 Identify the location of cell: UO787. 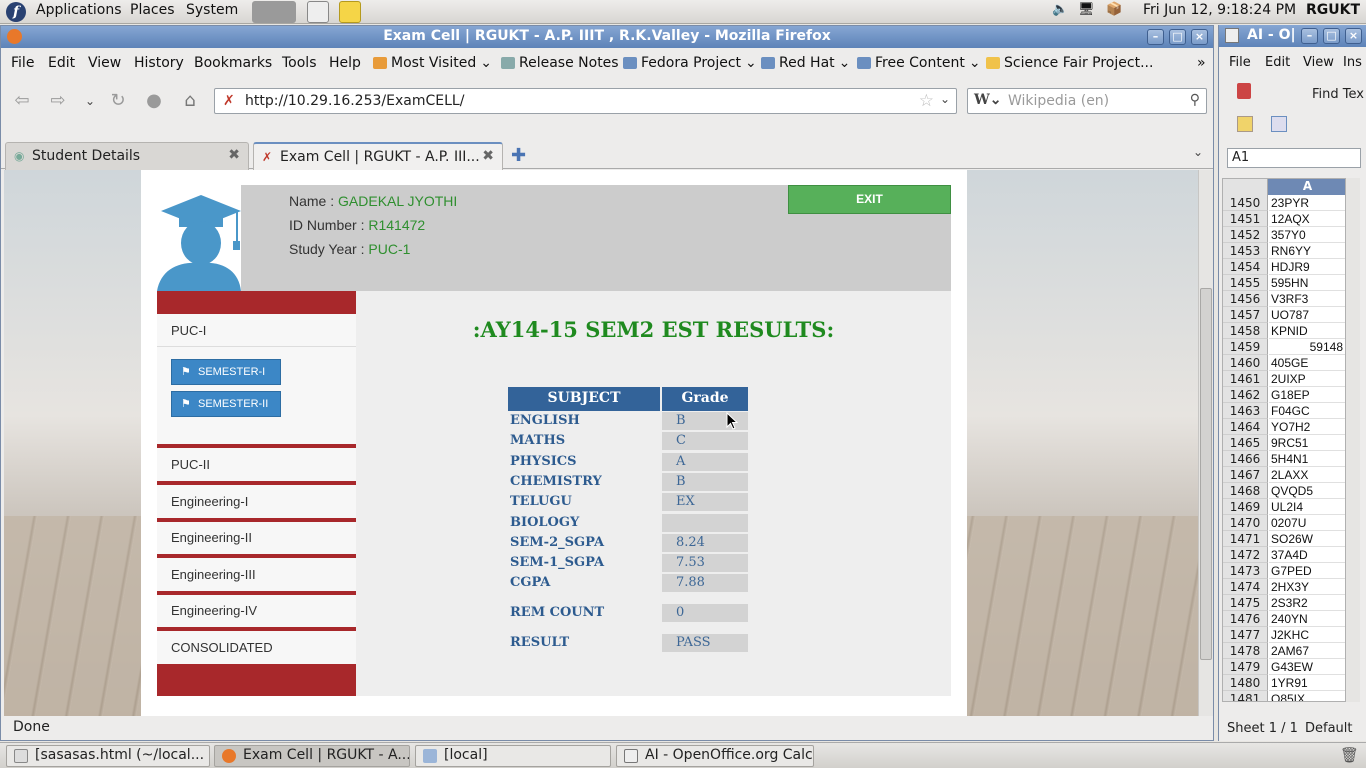
(1307, 315).